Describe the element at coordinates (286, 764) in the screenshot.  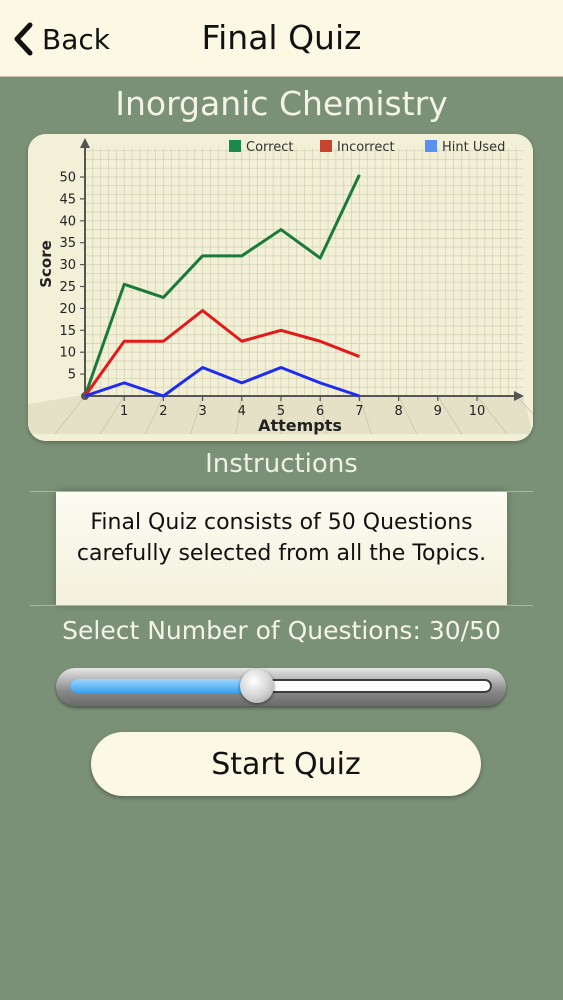
I see `start-quiz-button: Start Quiz` at that location.